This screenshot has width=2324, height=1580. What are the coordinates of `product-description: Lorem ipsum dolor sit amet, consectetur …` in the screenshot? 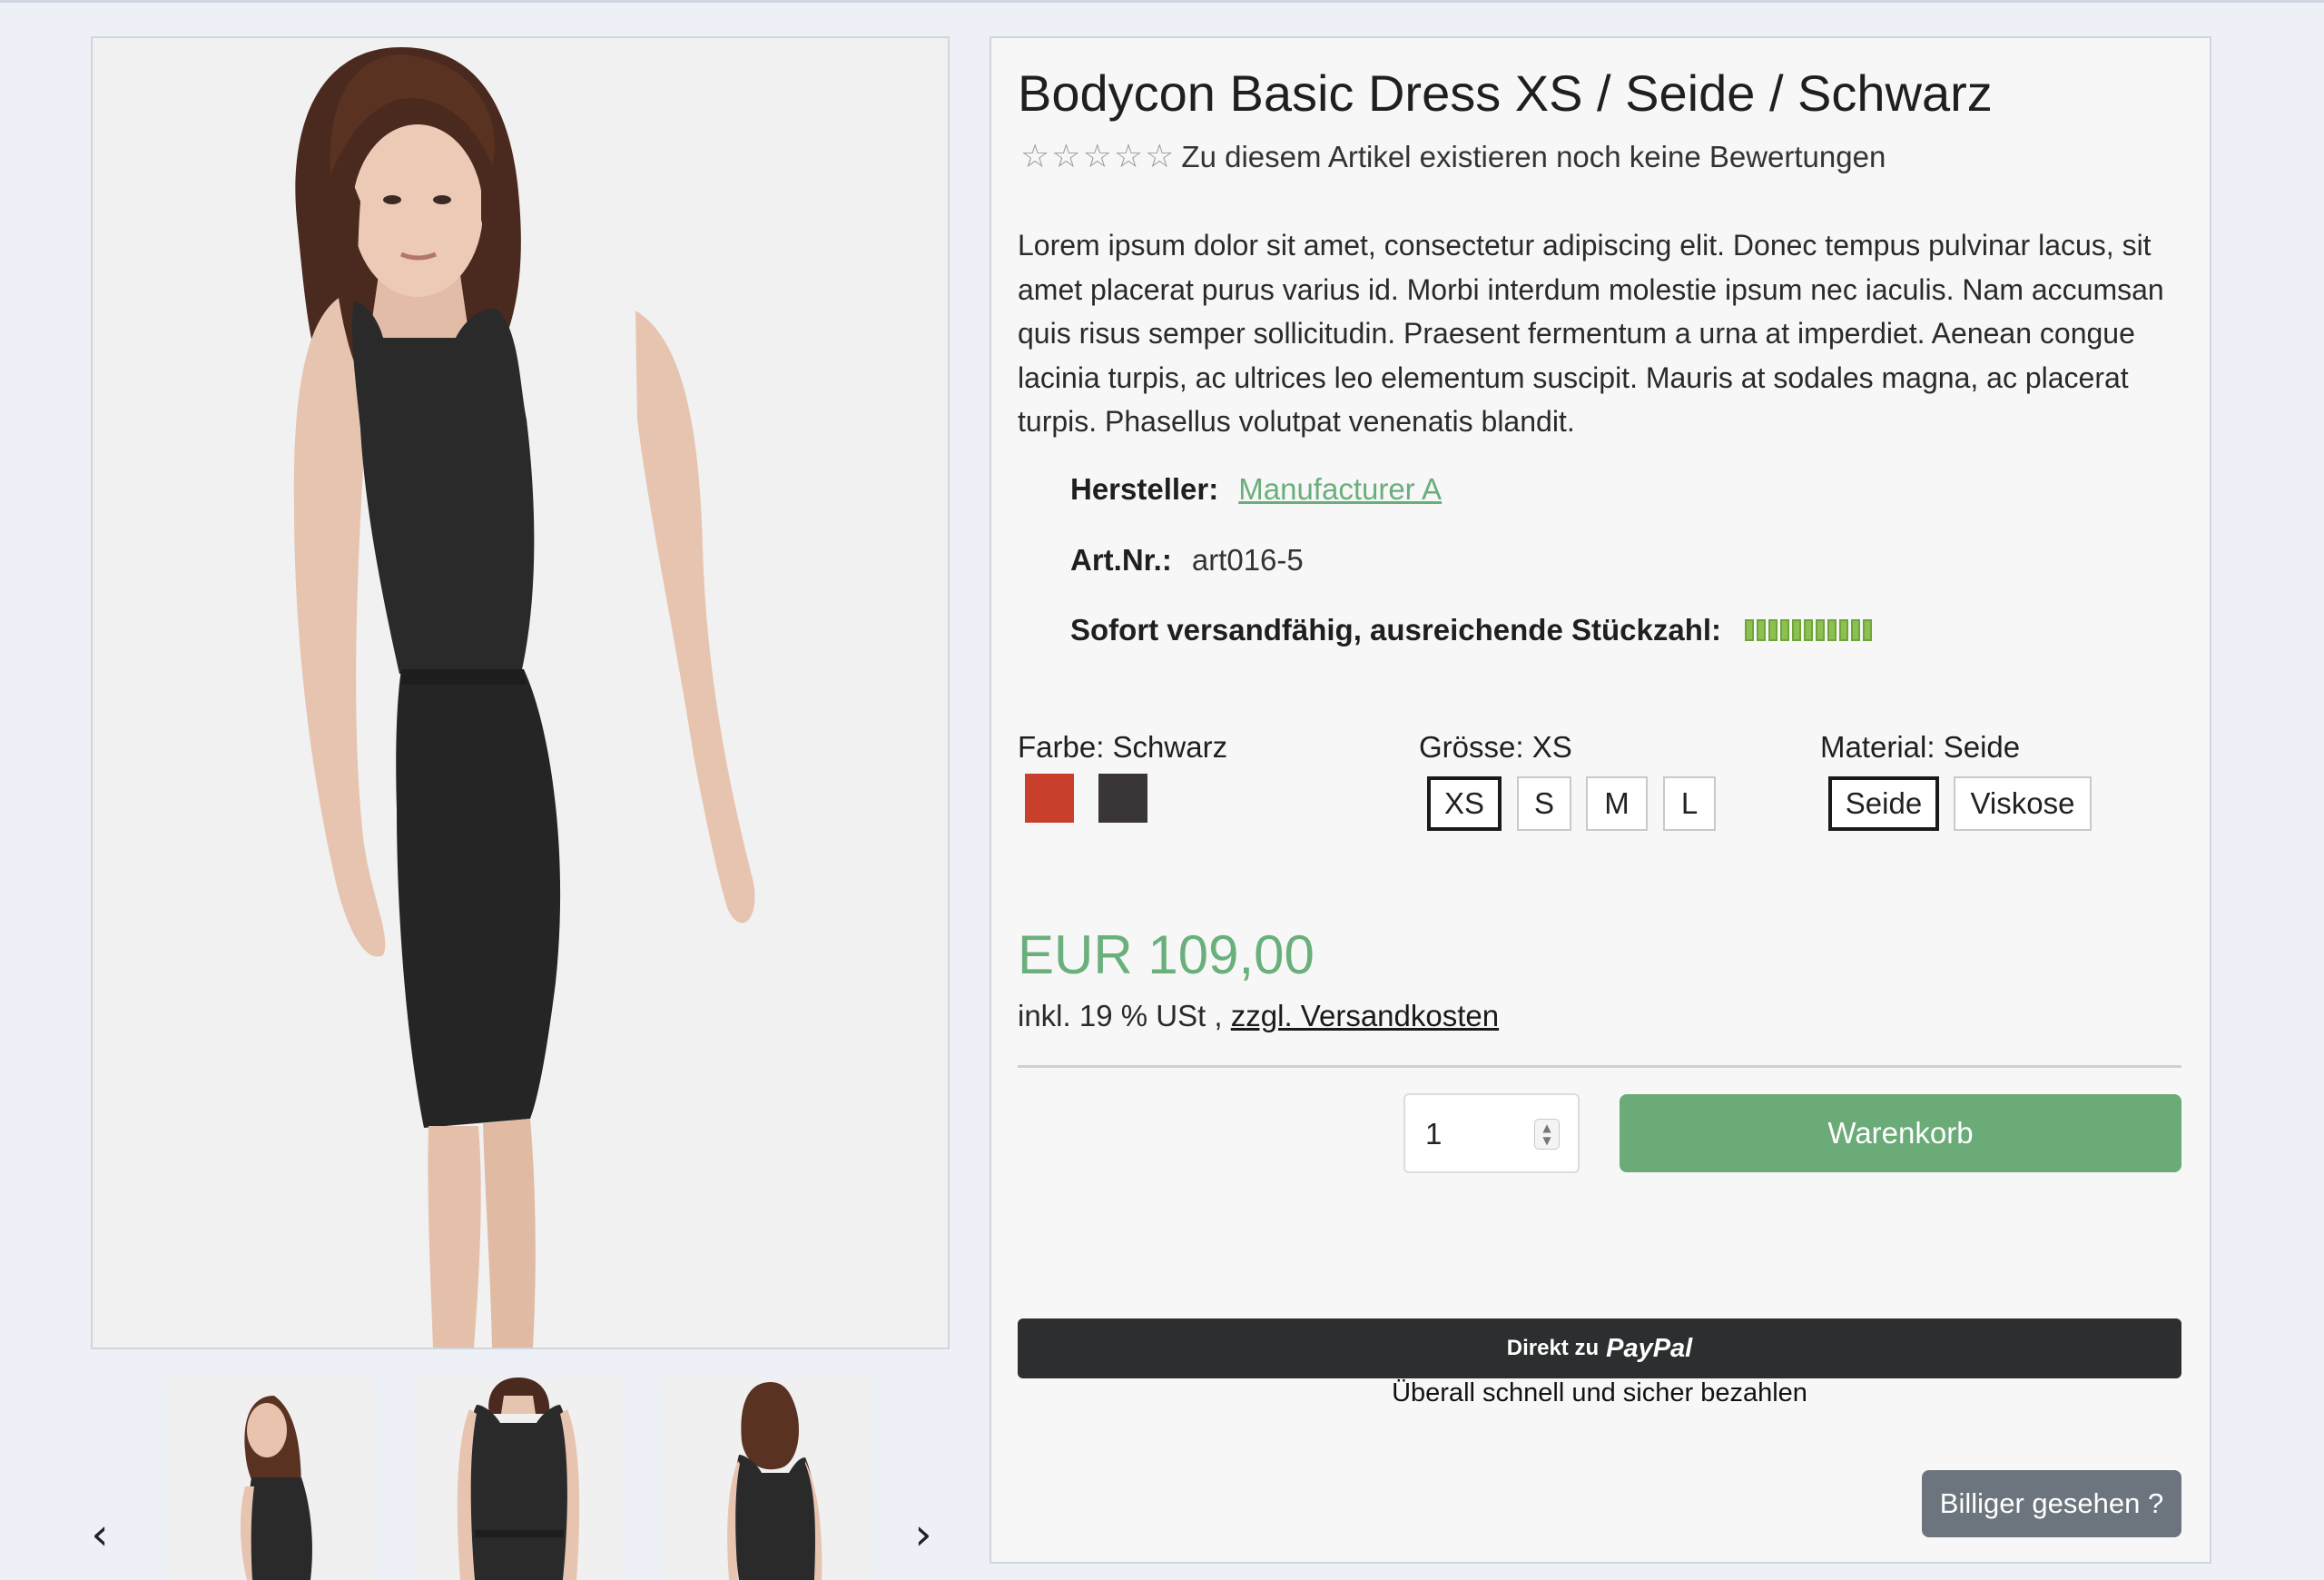 It's located at (1591, 333).